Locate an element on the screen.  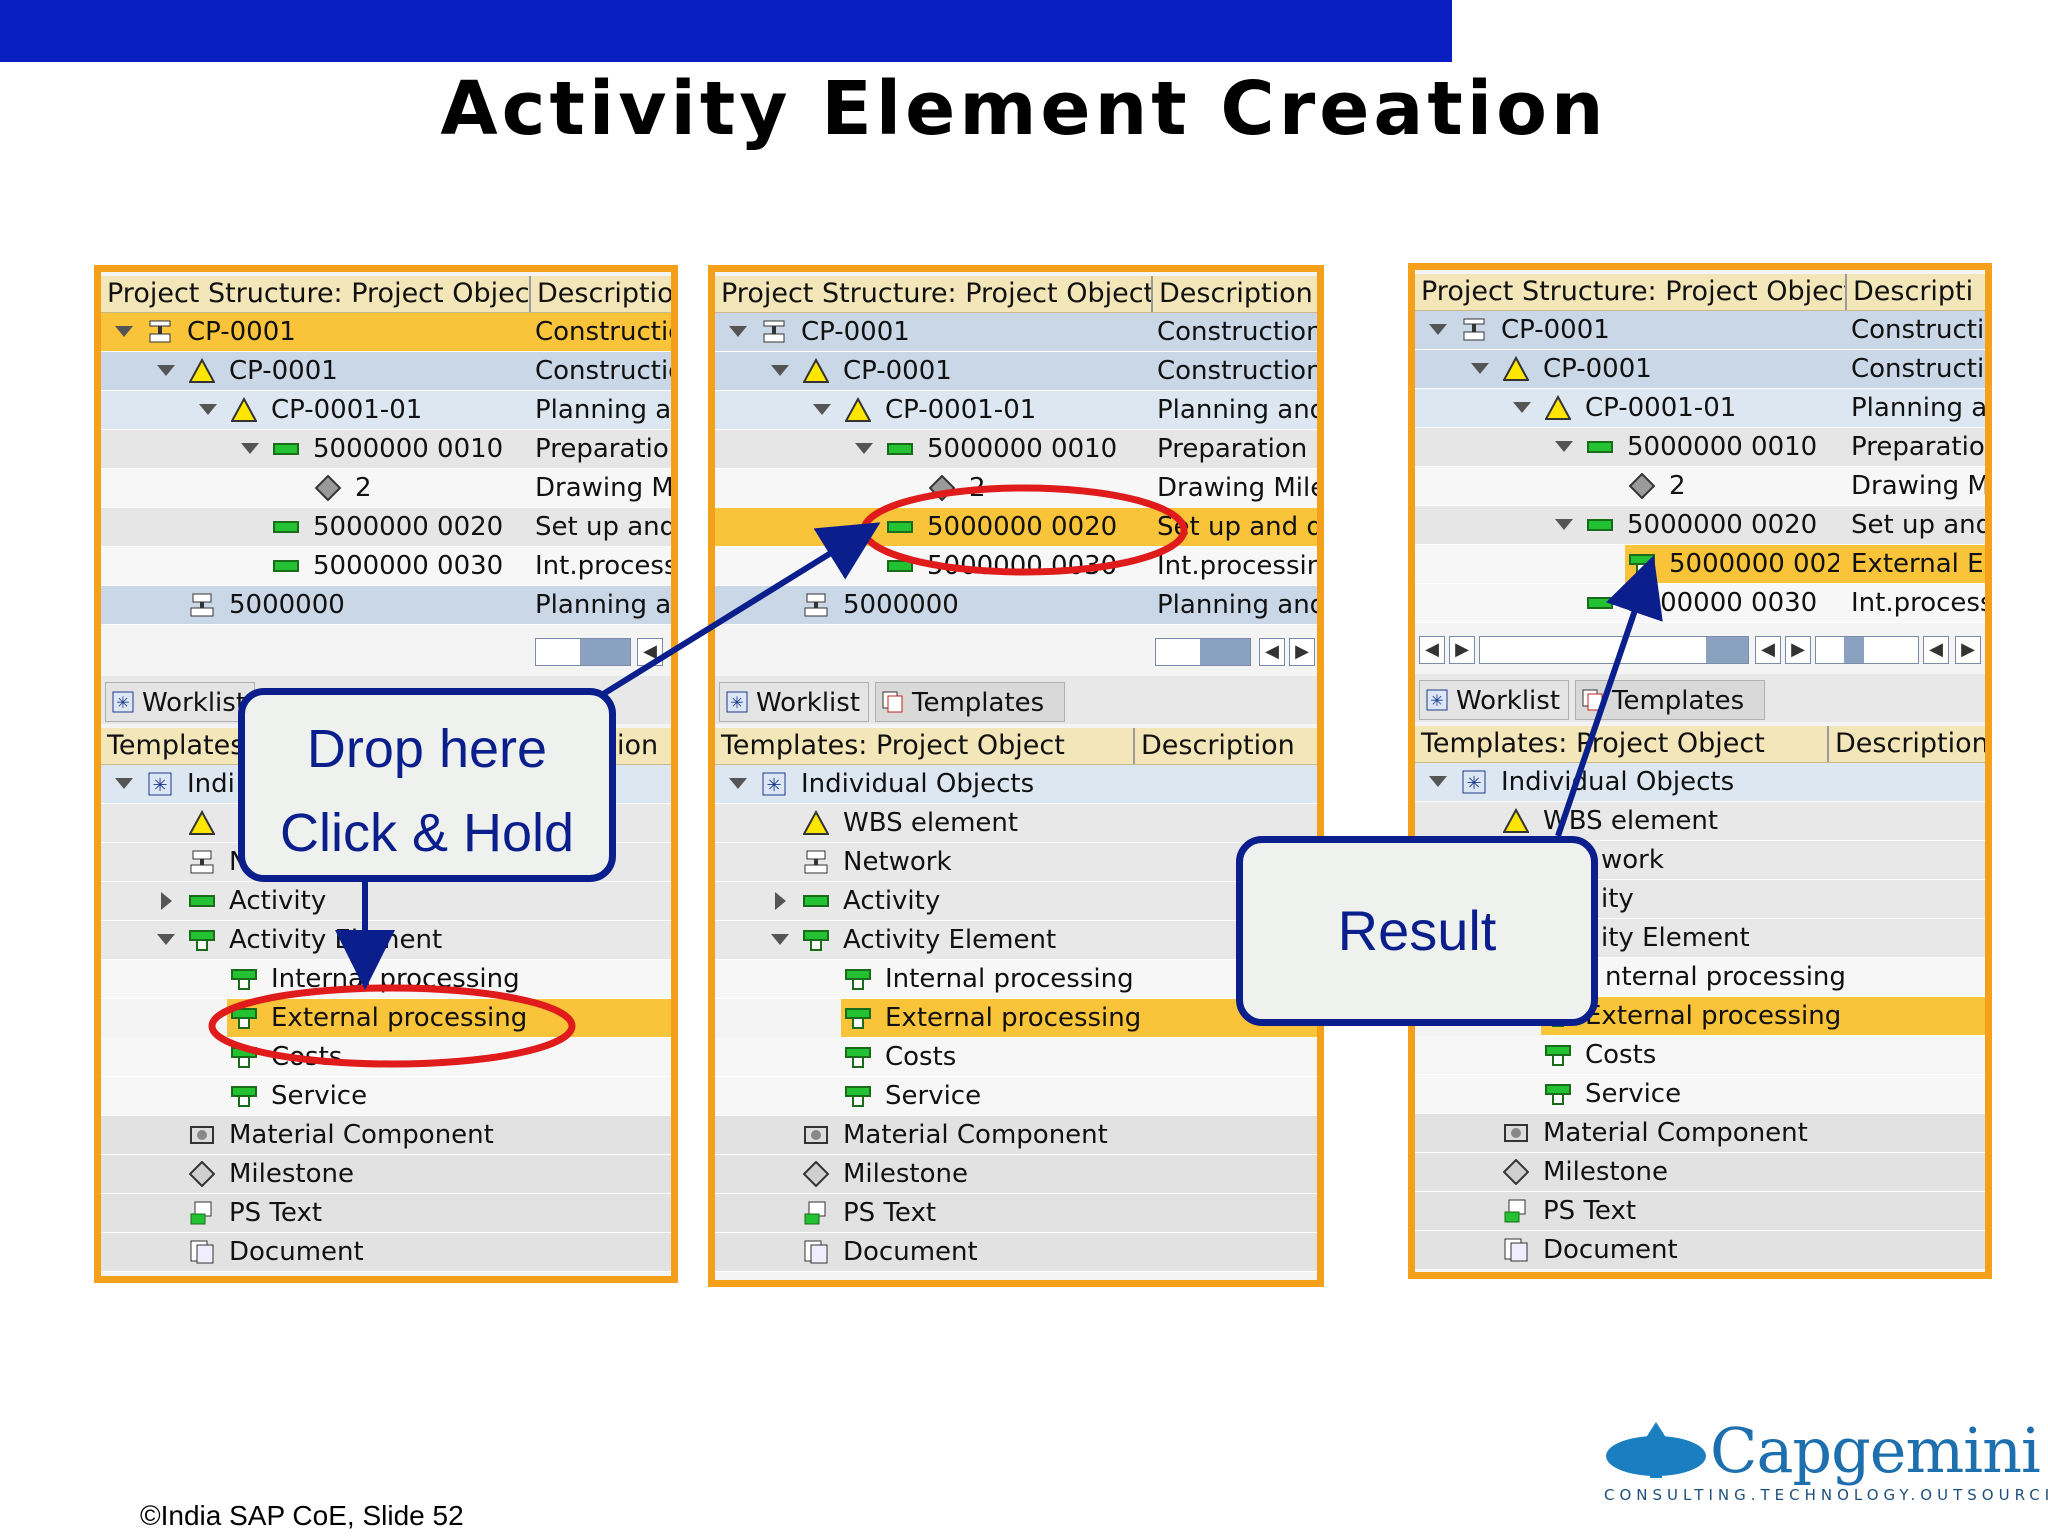
tree-row: 5000000 0010 Preparatior is located at coordinates (1700, 447).